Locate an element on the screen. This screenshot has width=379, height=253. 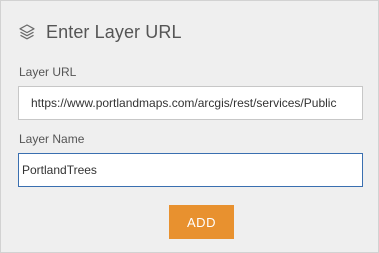
layer-url-input is located at coordinates (190, 103).